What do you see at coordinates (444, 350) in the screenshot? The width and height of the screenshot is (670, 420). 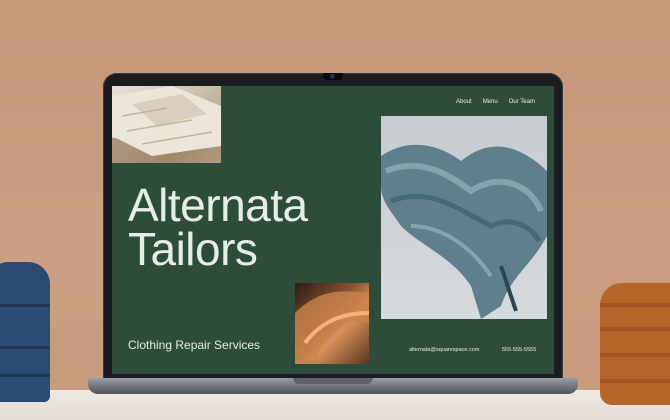 I see `contact-email-link: alternata@squarespace.com` at bounding box center [444, 350].